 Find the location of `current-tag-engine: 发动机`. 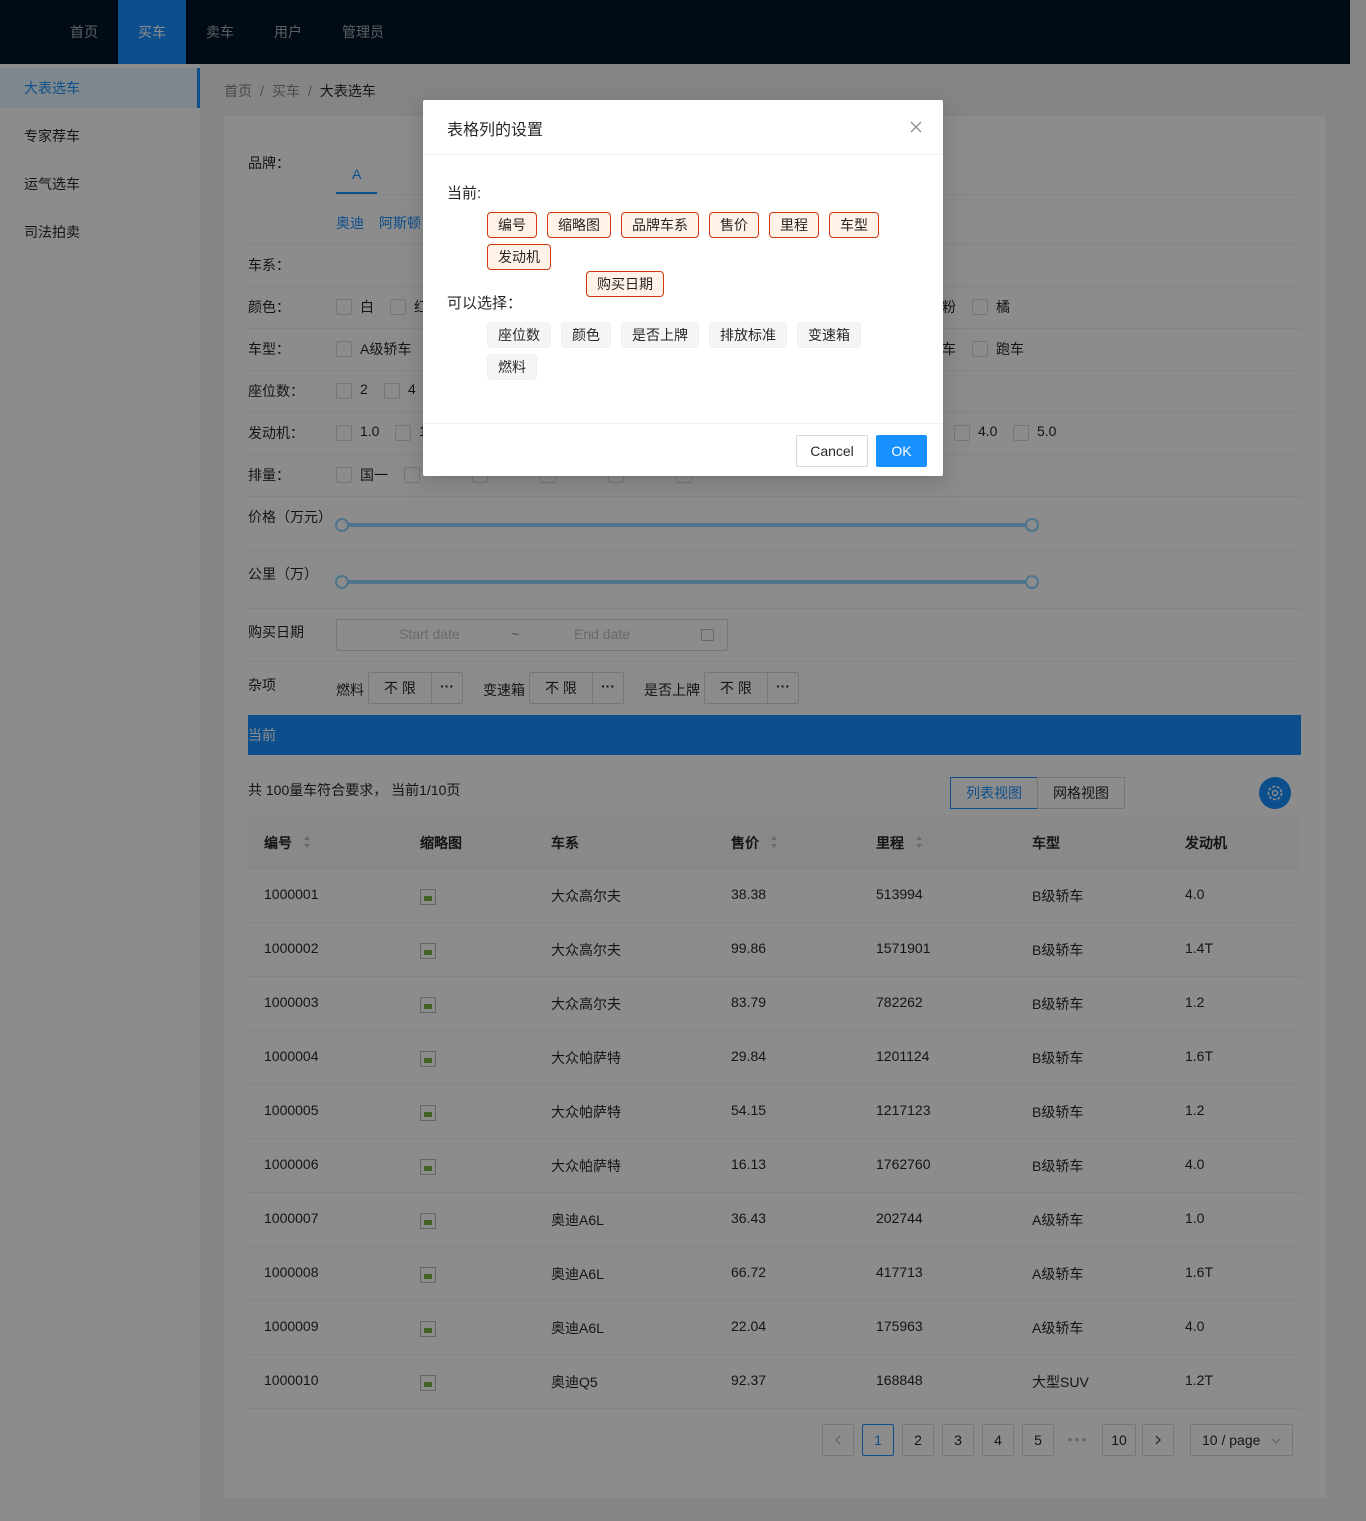

current-tag-engine: 发动机 is located at coordinates (519, 257).